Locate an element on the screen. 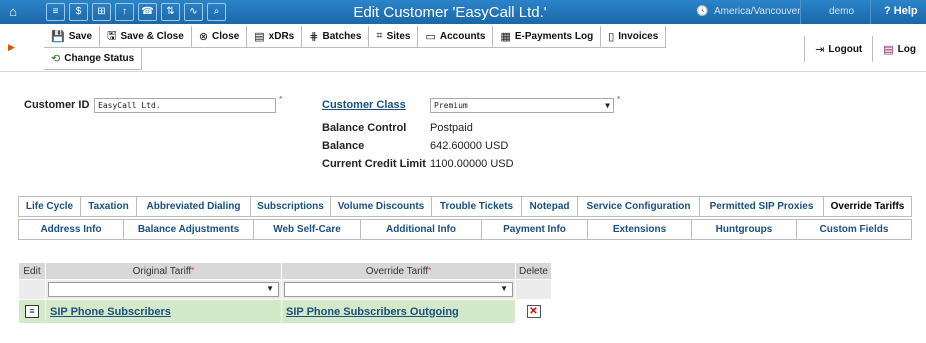 The width and height of the screenshot is (926, 343). log-icon: ▤ is located at coordinates (888, 49).